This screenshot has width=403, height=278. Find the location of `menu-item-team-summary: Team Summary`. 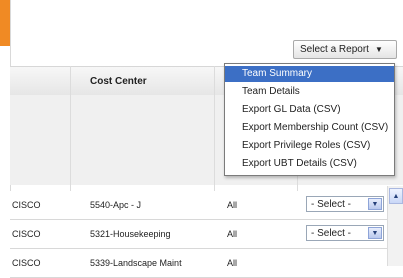

menu-item-team-summary: Team Summary is located at coordinates (309, 74).